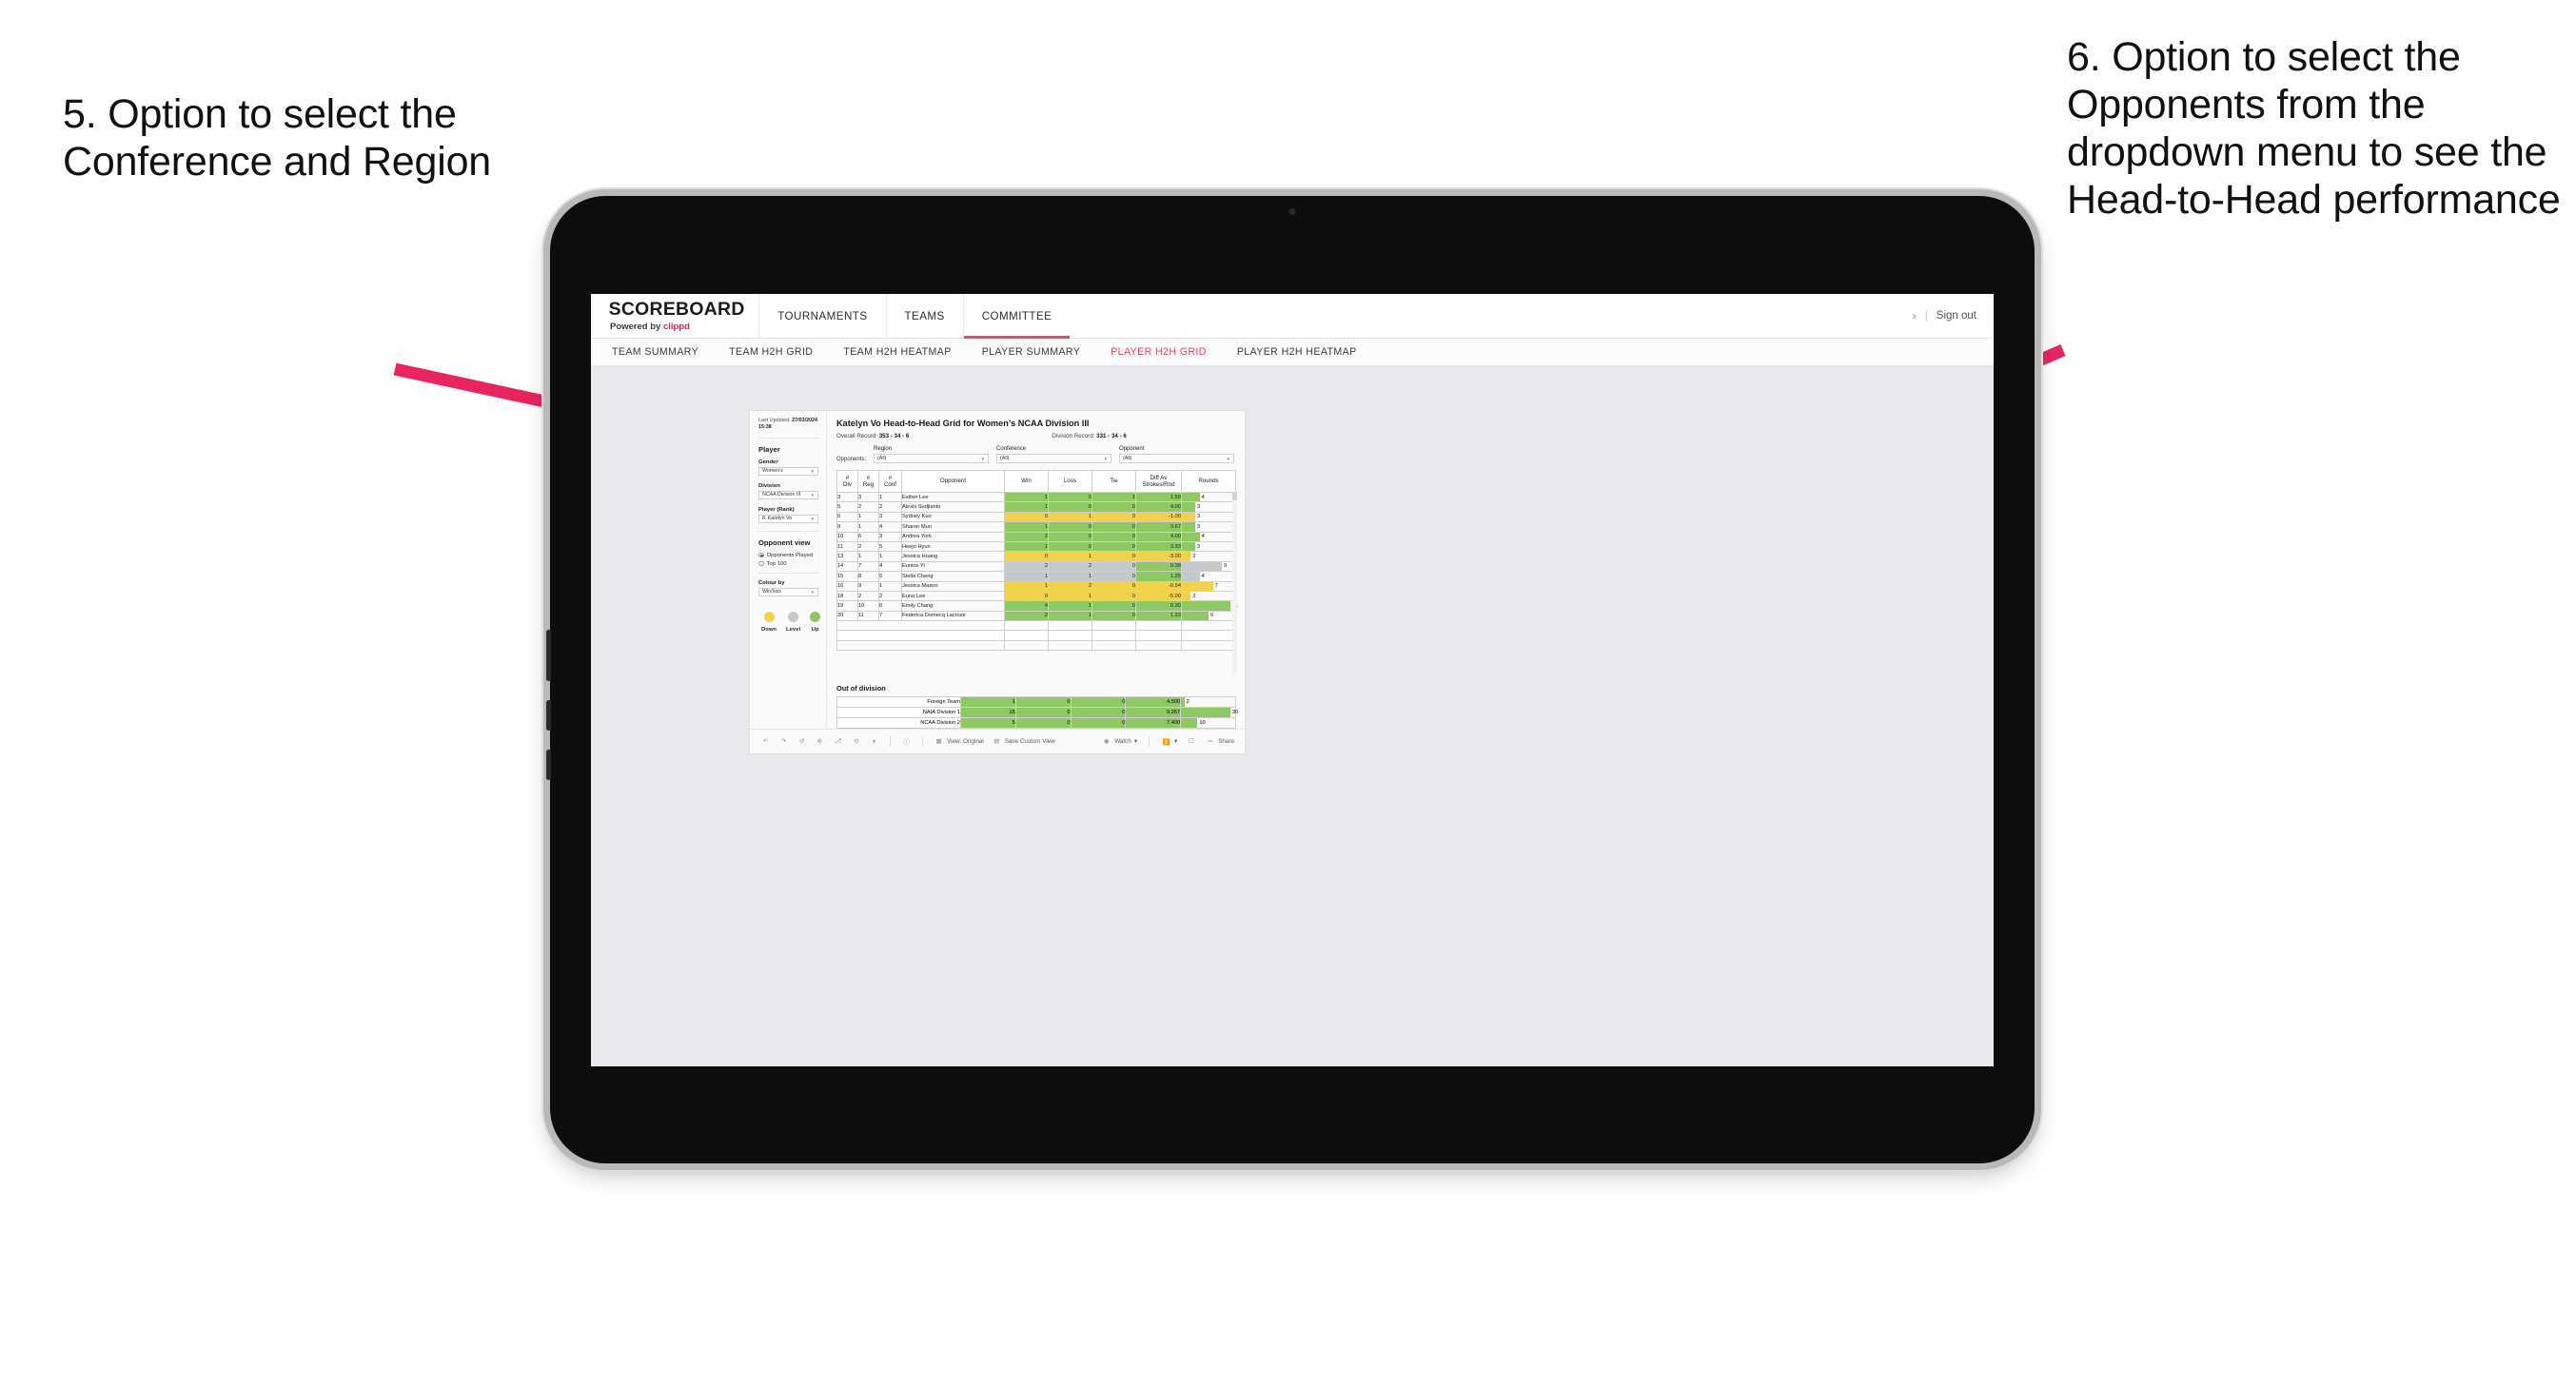  What do you see at coordinates (1119, 741) in the screenshot?
I see `watch-button: ◉ Watch ▾` at bounding box center [1119, 741].